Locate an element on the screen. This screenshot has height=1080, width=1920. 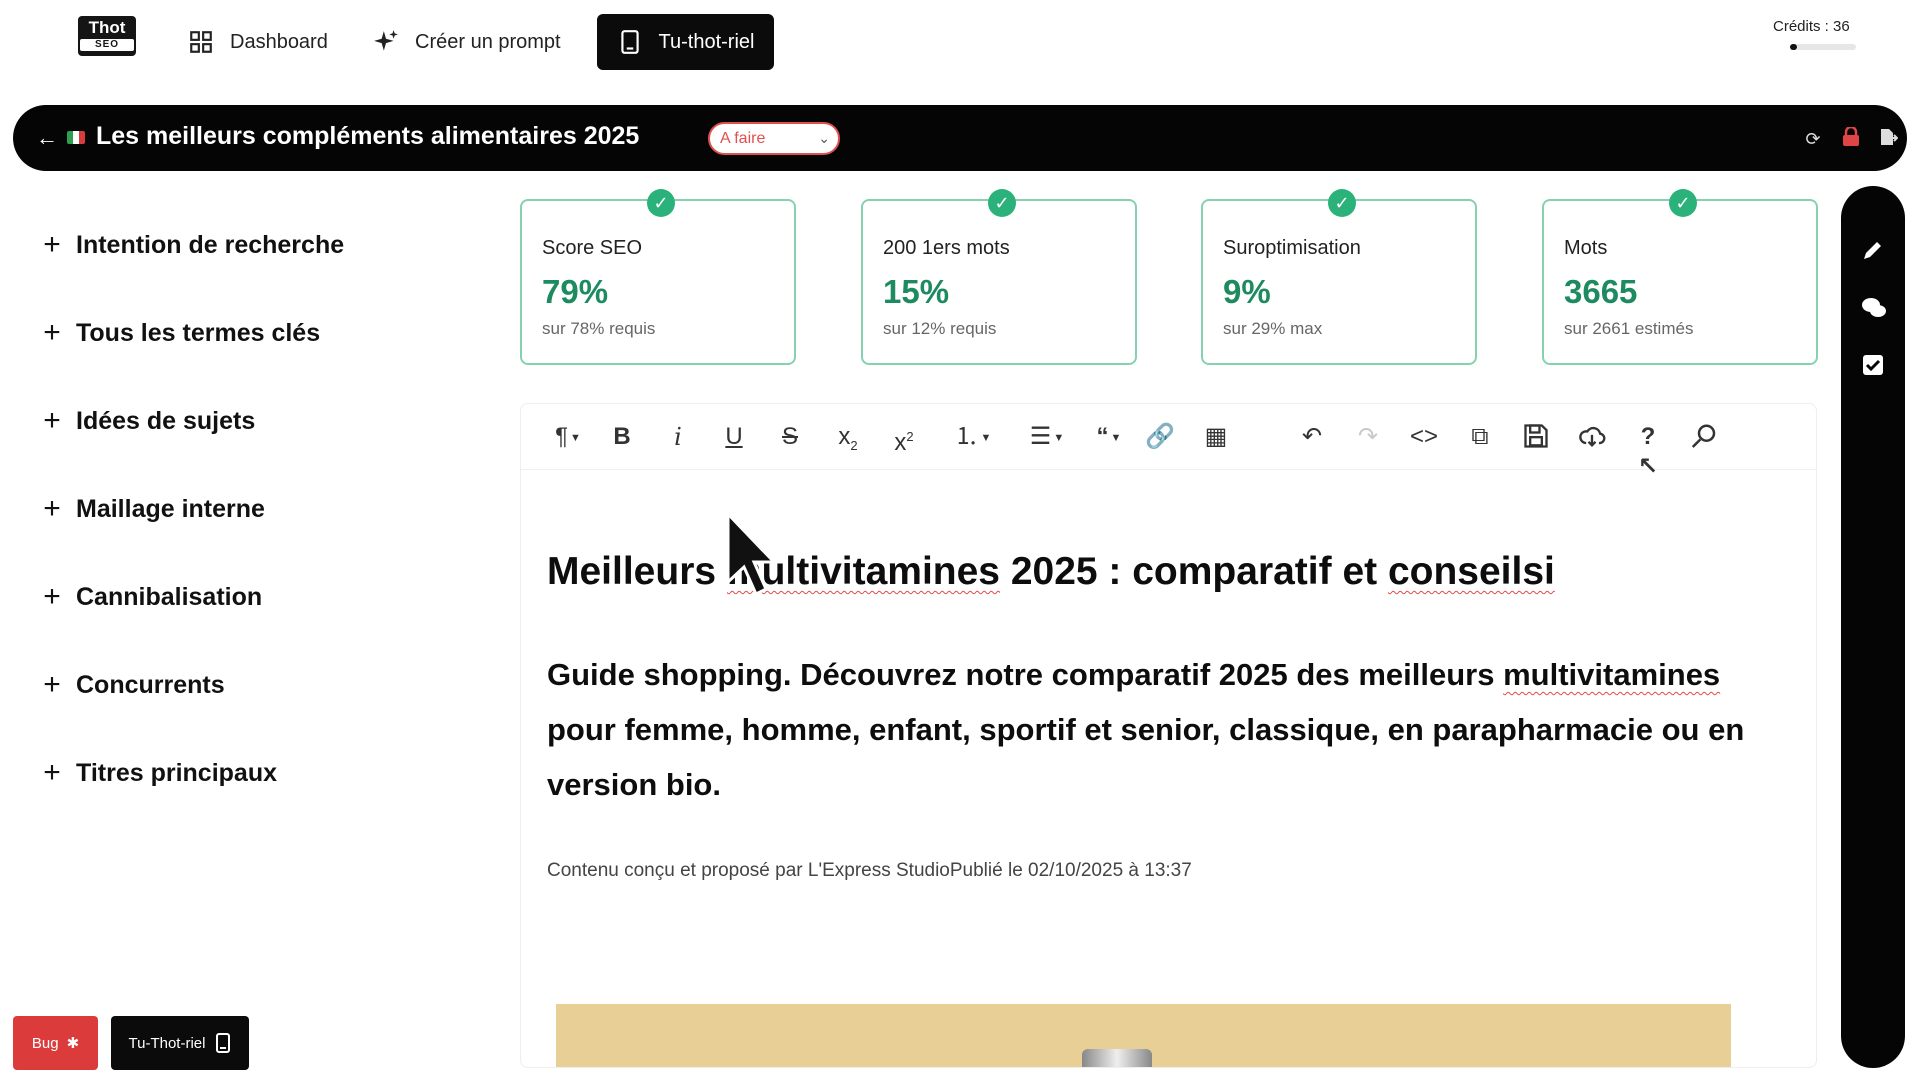
logo-text-bottom: SEO is located at coordinates (107, 45).